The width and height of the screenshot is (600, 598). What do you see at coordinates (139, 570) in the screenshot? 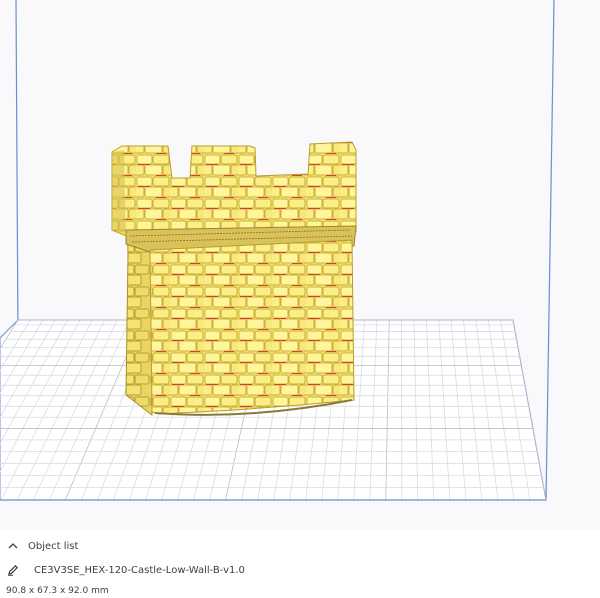
I see `object-name: CE3V3SE_HEX-120-Castle-Low-Wall-B-v1.0` at bounding box center [139, 570].